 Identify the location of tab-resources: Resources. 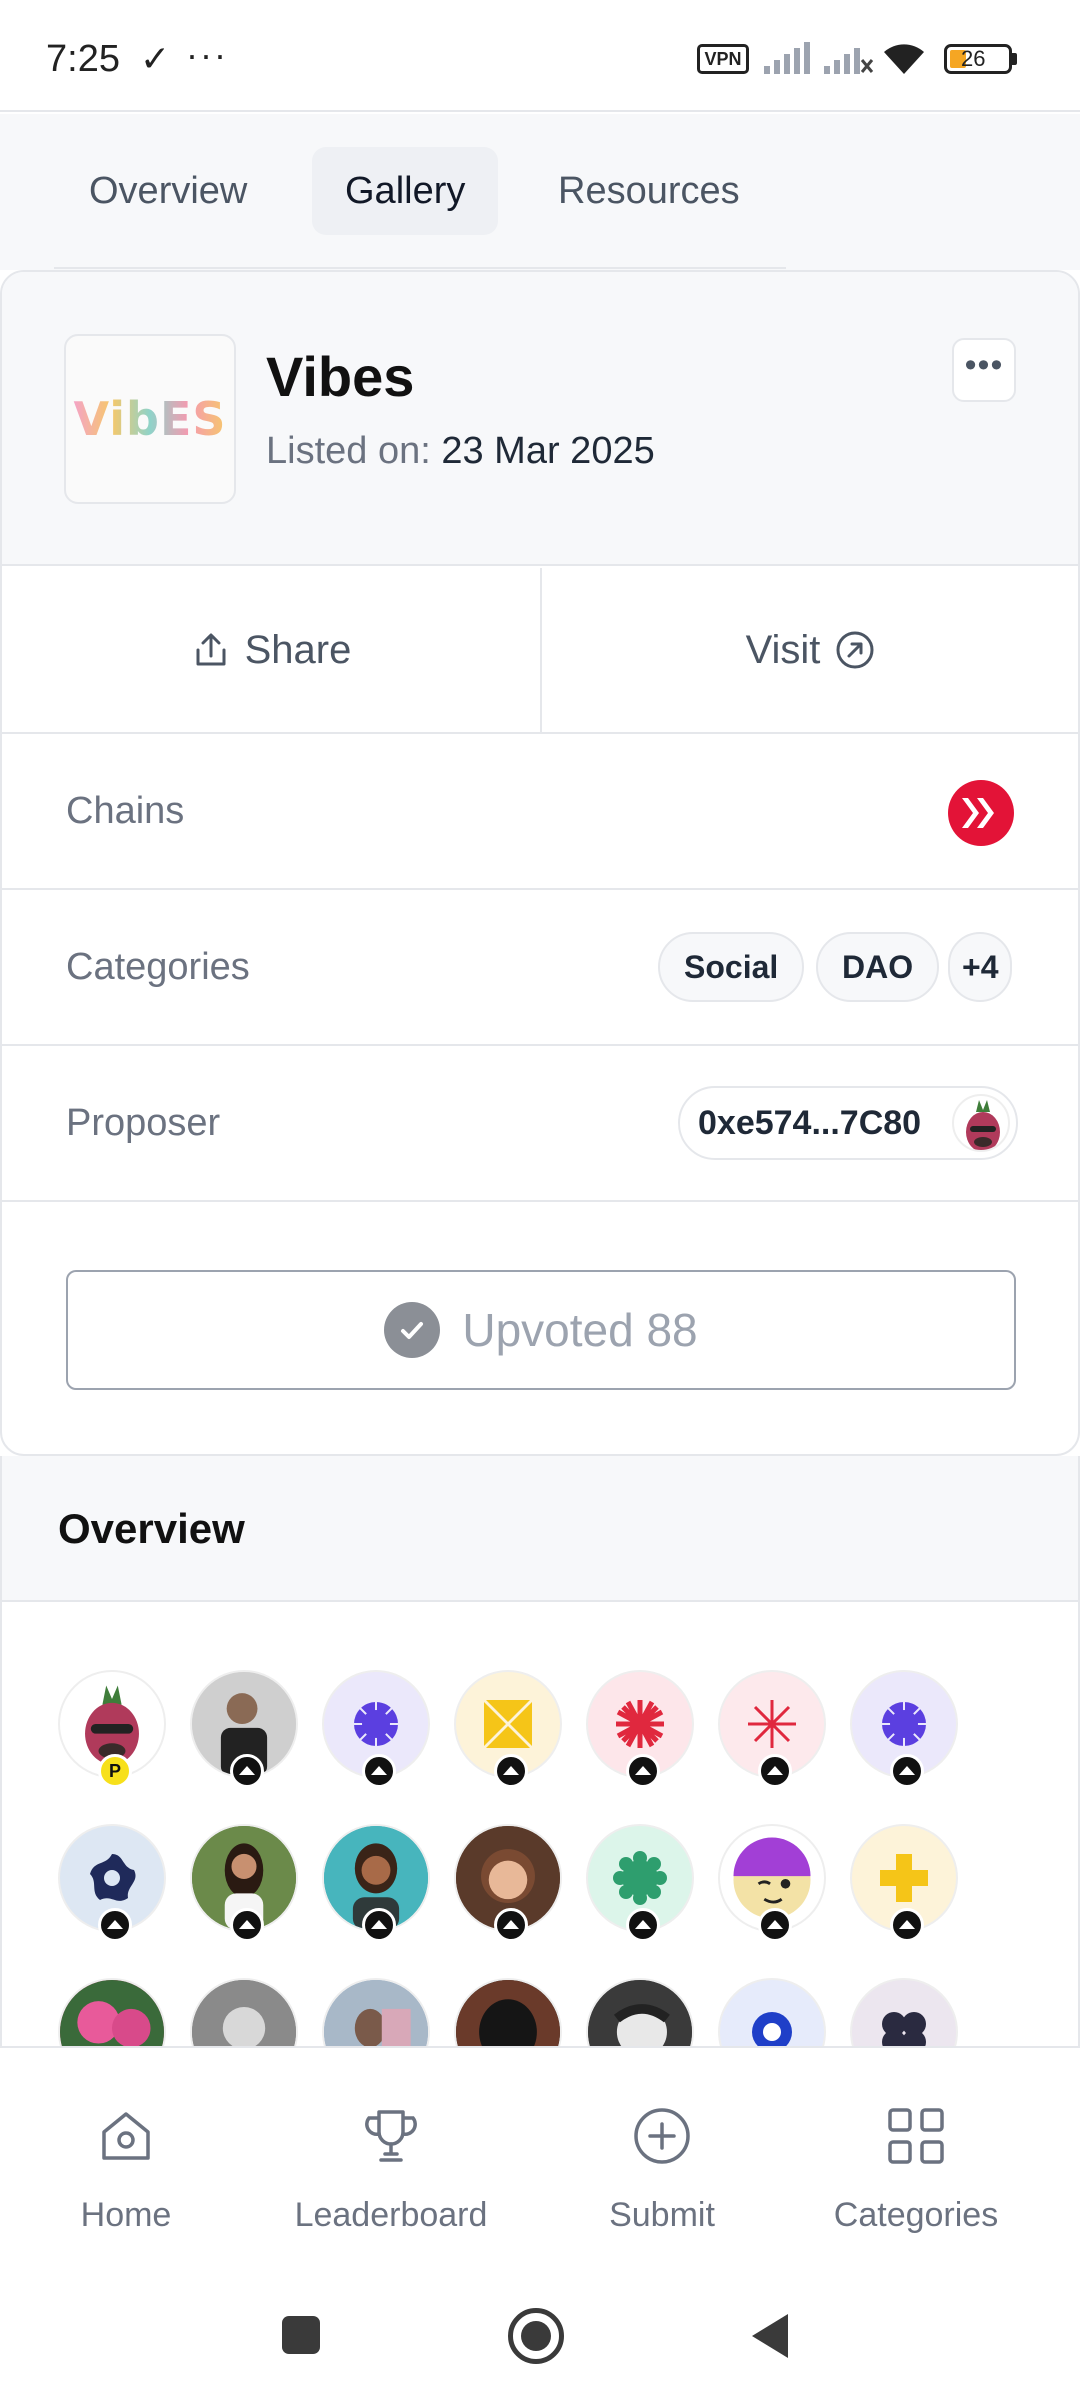
(649, 191).